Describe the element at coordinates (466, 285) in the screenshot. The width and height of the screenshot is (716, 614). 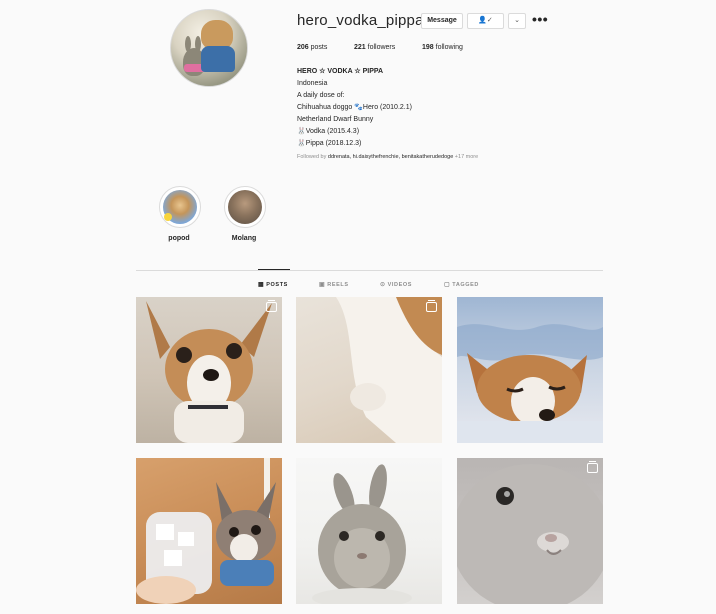
I see `tab-label: TAGGED` at that location.